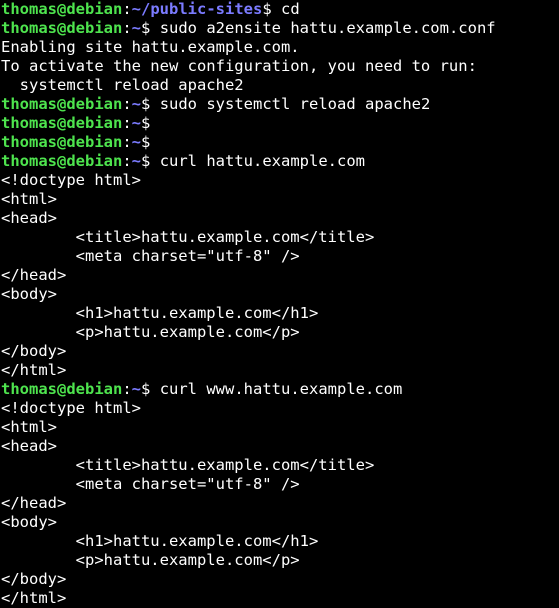 The image size is (559, 608). I want to click on prompt-line: thomas@debian:~/public-sites$ cd, so click(279, 9).